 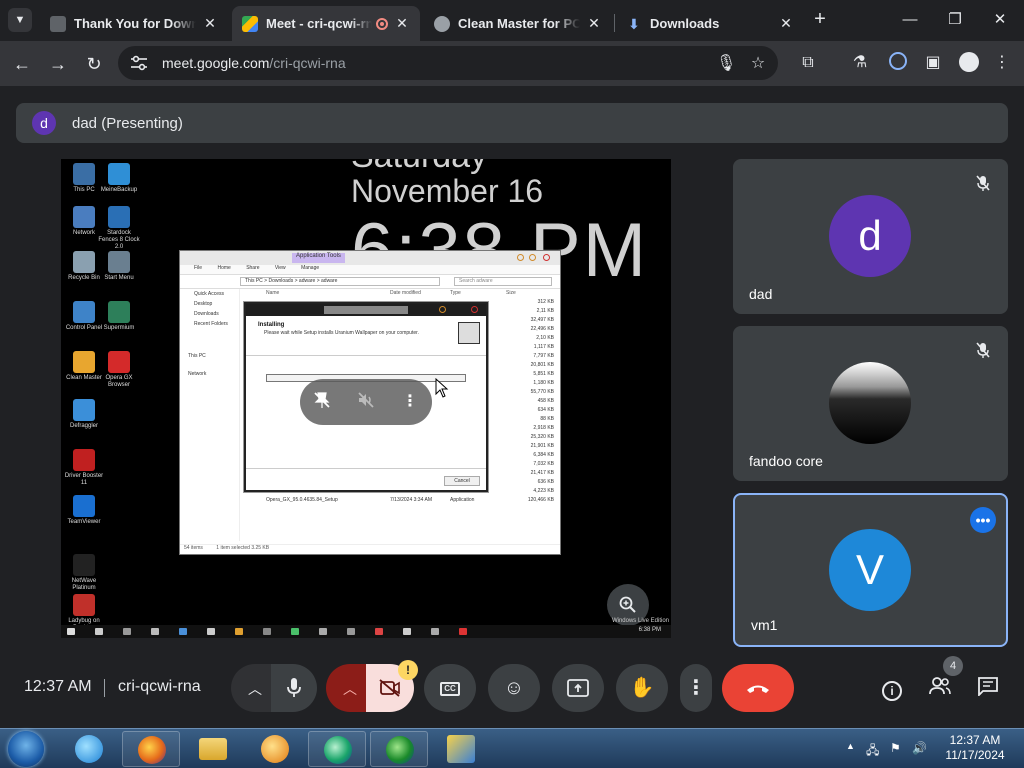 What do you see at coordinates (872, 751) in the screenshot?
I see `network-icon: 🖧` at bounding box center [872, 751].